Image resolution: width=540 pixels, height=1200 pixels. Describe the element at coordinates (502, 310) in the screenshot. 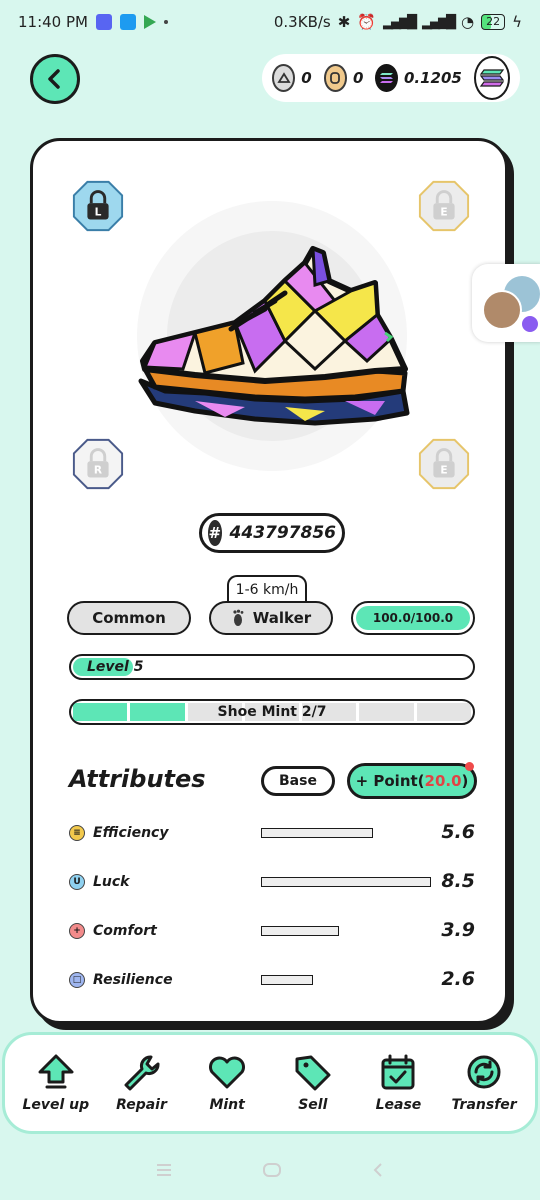

I see `avatar` at that location.